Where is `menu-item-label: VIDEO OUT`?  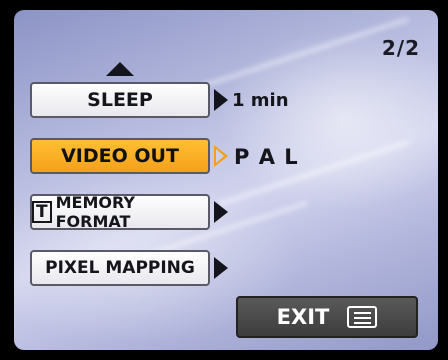 menu-item-label: VIDEO OUT is located at coordinates (120, 156).